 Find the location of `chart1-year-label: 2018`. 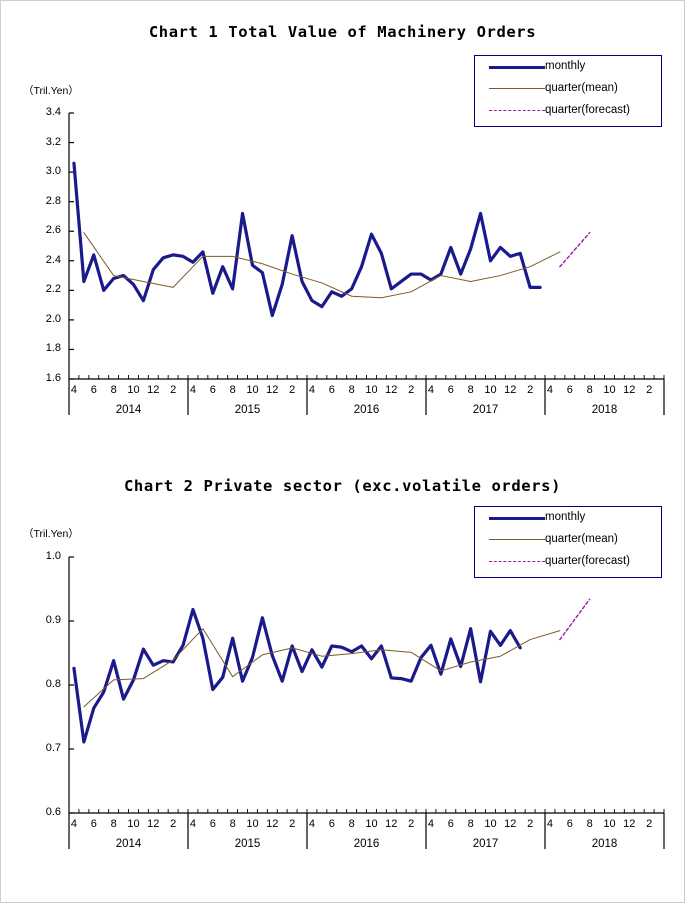

chart1-year-label: 2018 is located at coordinates (604, 410).